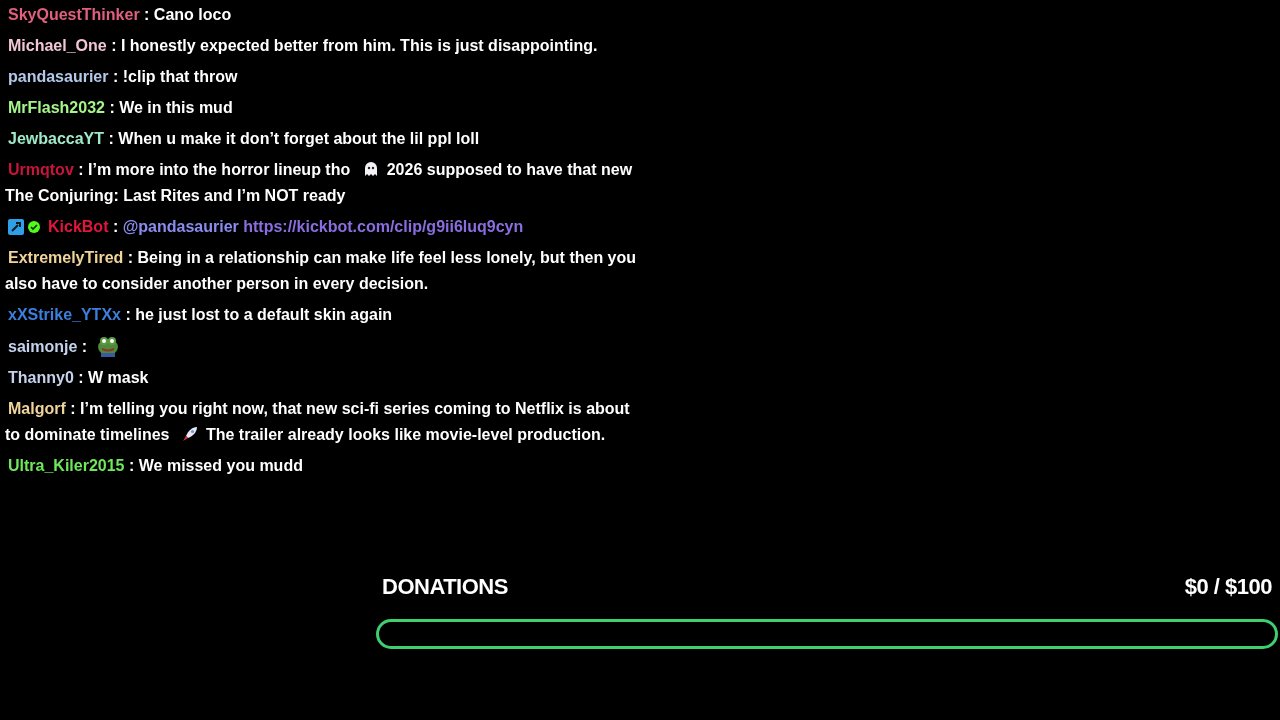 The image size is (1280, 720). Describe the element at coordinates (405, 434) in the screenshot. I see `message-text: The trailer already looks like movie-level production.` at that location.